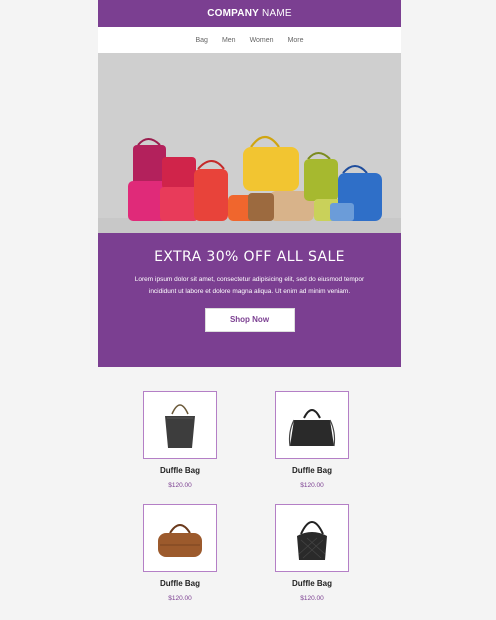 The height and width of the screenshot is (620, 496). What do you see at coordinates (296, 40) in the screenshot?
I see `nav-item-more: More` at bounding box center [296, 40].